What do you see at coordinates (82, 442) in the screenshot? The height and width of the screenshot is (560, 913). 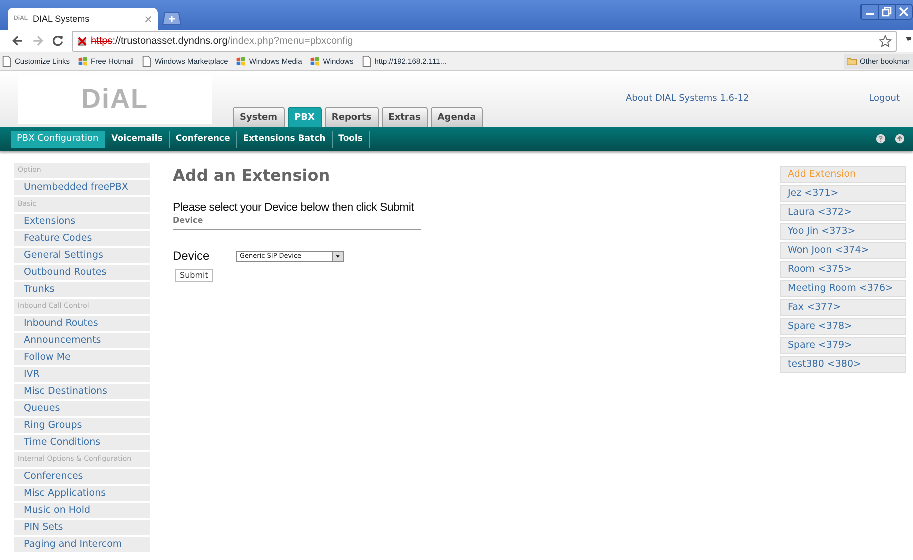 I see `sidebar-item: Time Conditions` at bounding box center [82, 442].